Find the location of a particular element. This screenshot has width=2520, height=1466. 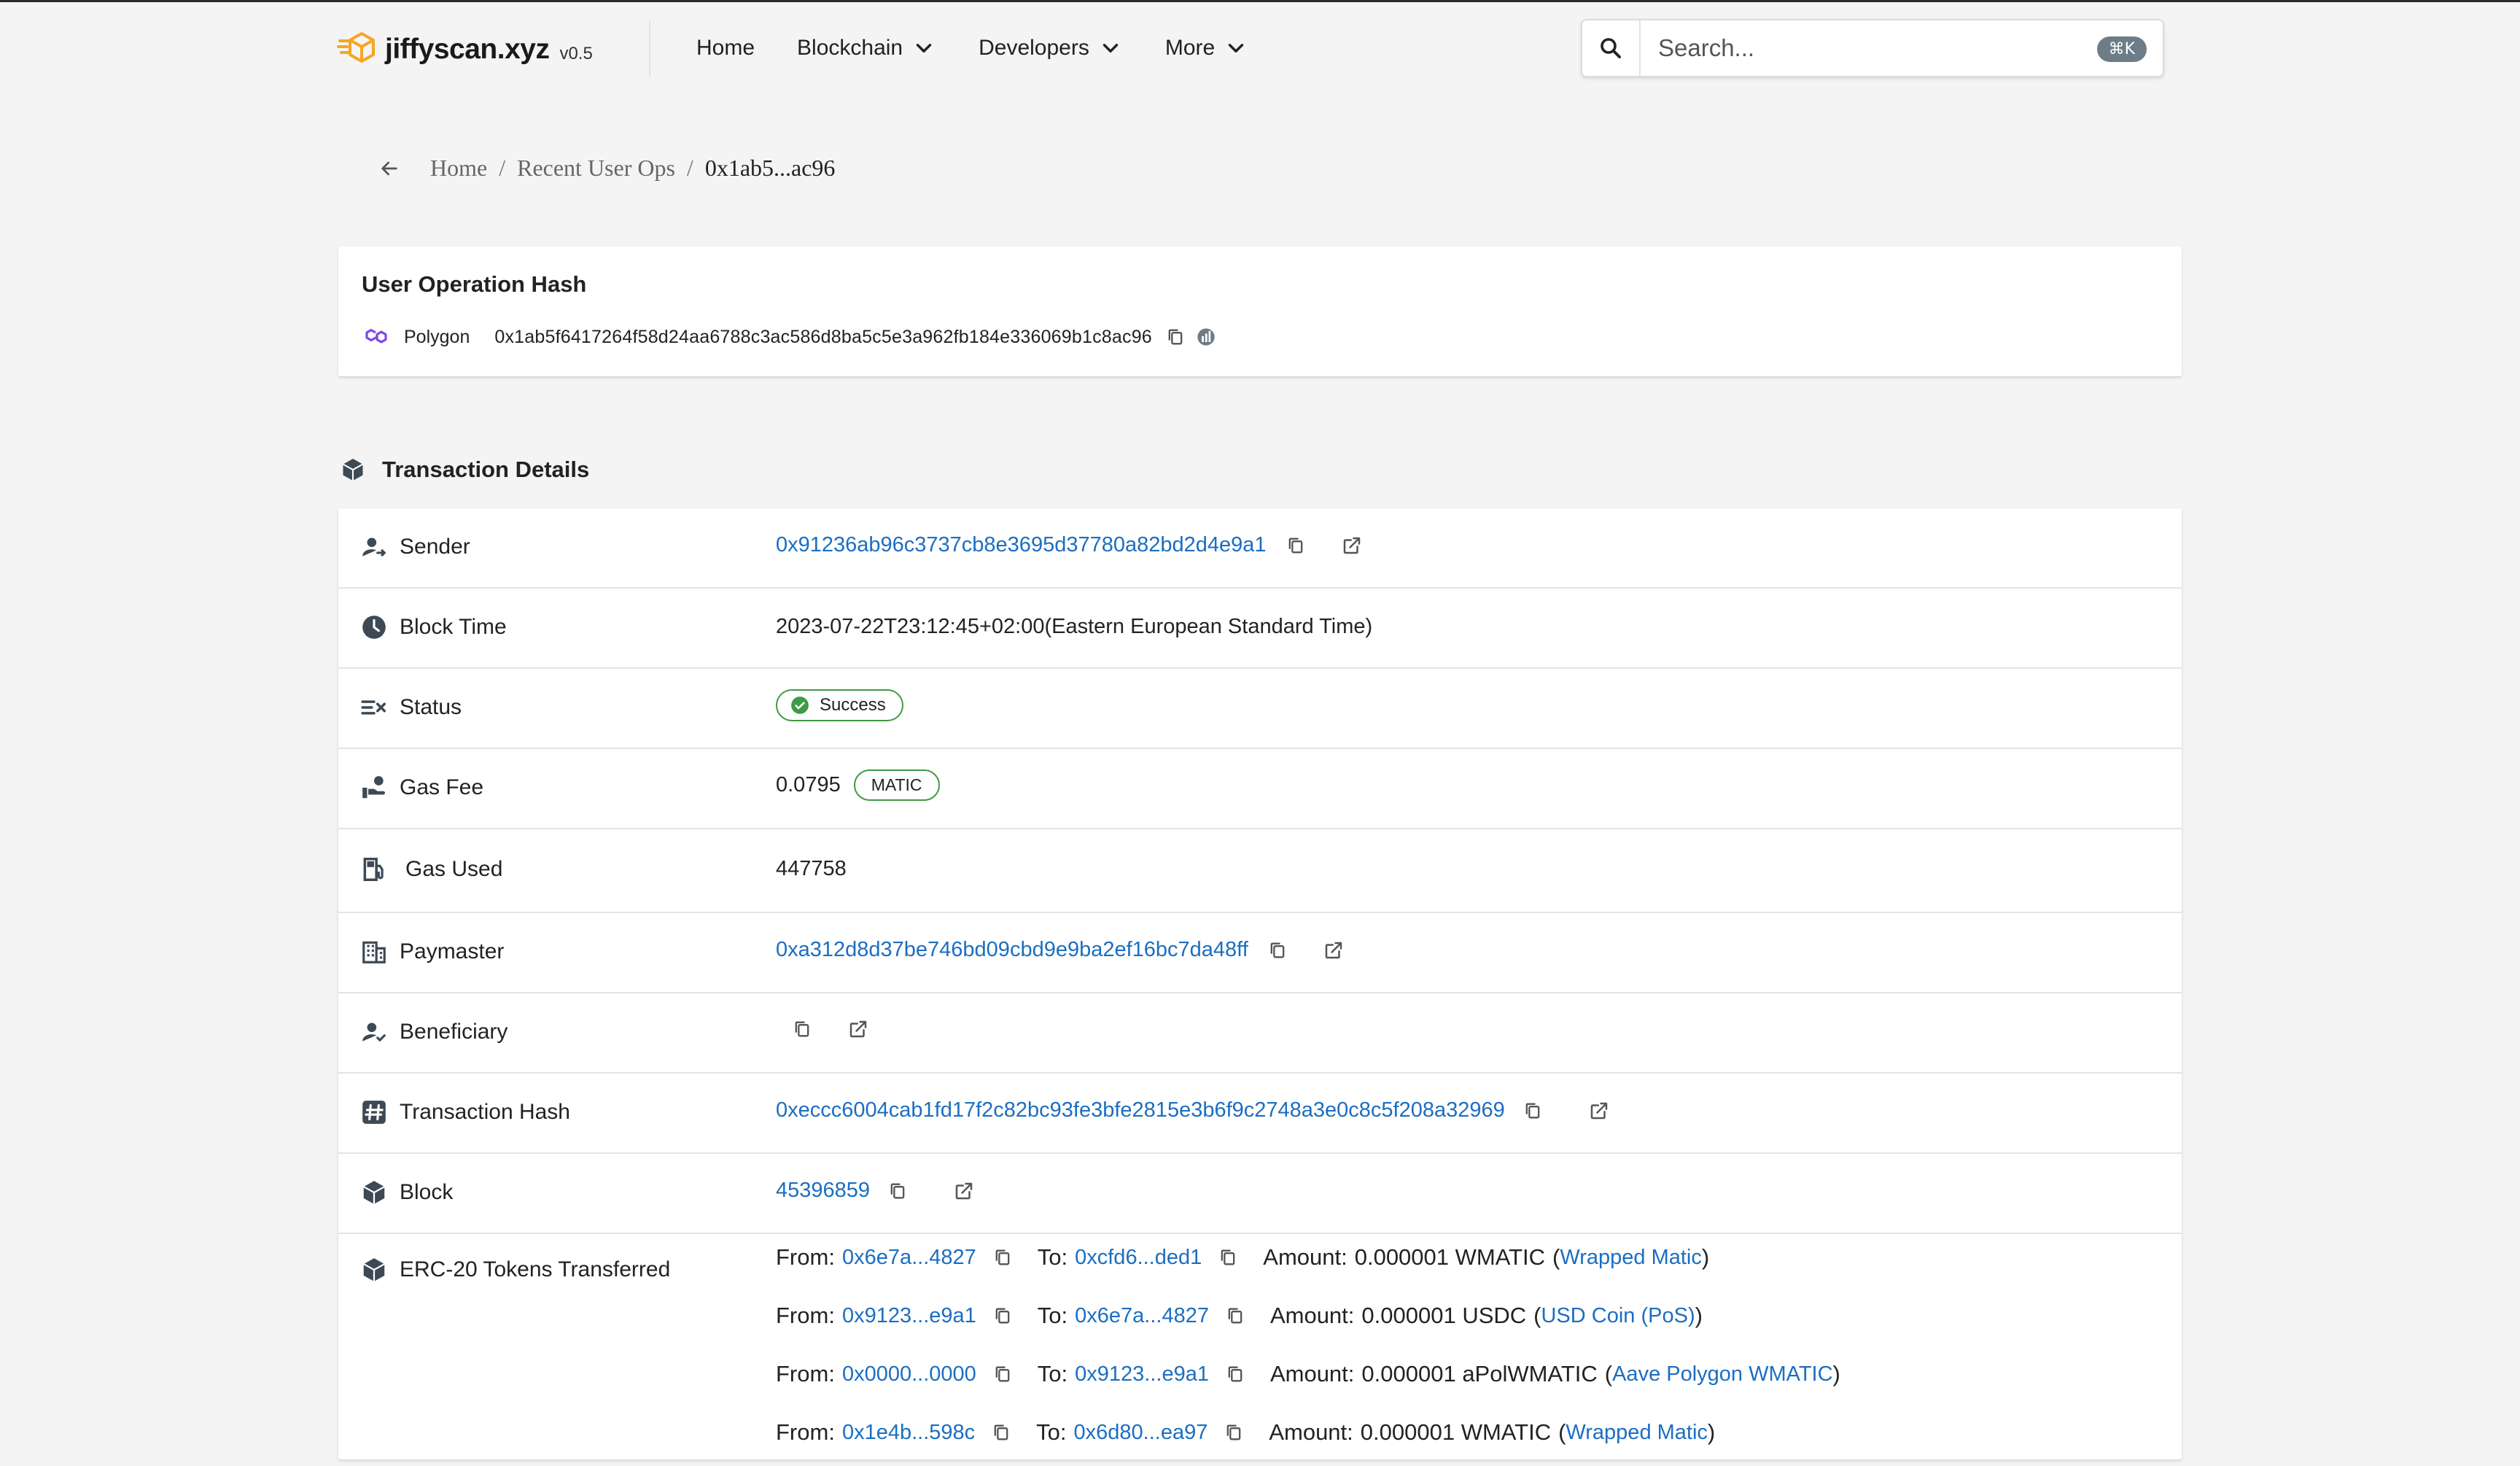

breadcrumb: Home / Recent User Ops / 0x1ab5...ac96 is located at coordinates (606, 169).